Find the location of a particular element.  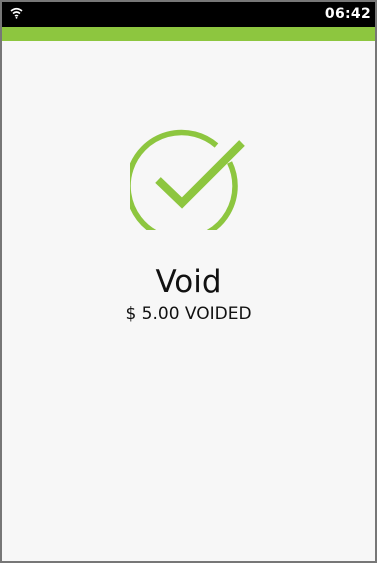

result-title: Void is located at coordinates (188, 282).